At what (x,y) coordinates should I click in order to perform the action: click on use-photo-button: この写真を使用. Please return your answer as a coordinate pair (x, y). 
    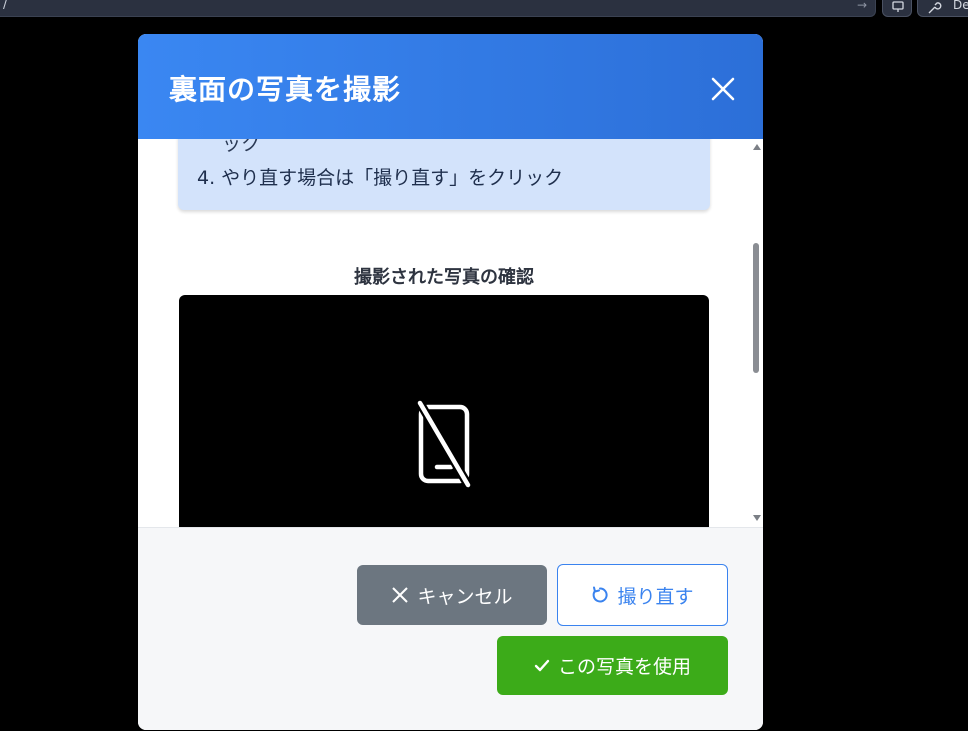
    Looking at the image, I should click on (612, 665).